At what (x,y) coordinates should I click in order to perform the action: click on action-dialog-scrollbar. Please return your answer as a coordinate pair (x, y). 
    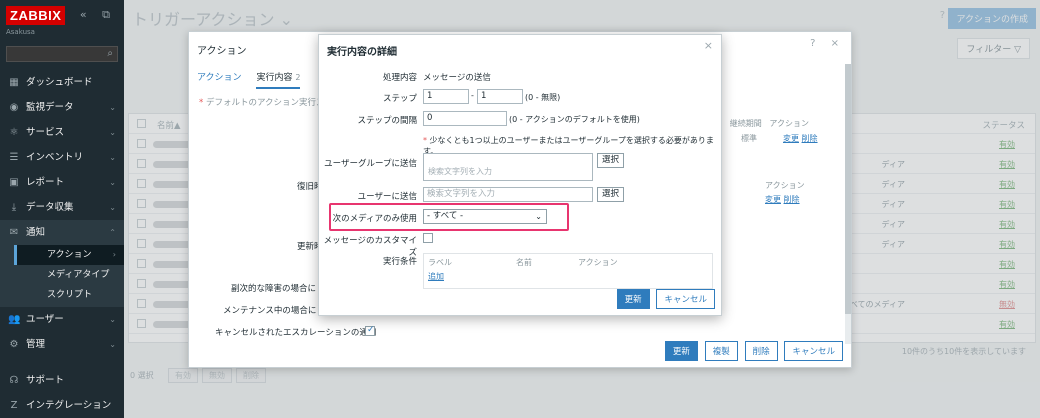
    Looking at the image, I should click on (848, 204).